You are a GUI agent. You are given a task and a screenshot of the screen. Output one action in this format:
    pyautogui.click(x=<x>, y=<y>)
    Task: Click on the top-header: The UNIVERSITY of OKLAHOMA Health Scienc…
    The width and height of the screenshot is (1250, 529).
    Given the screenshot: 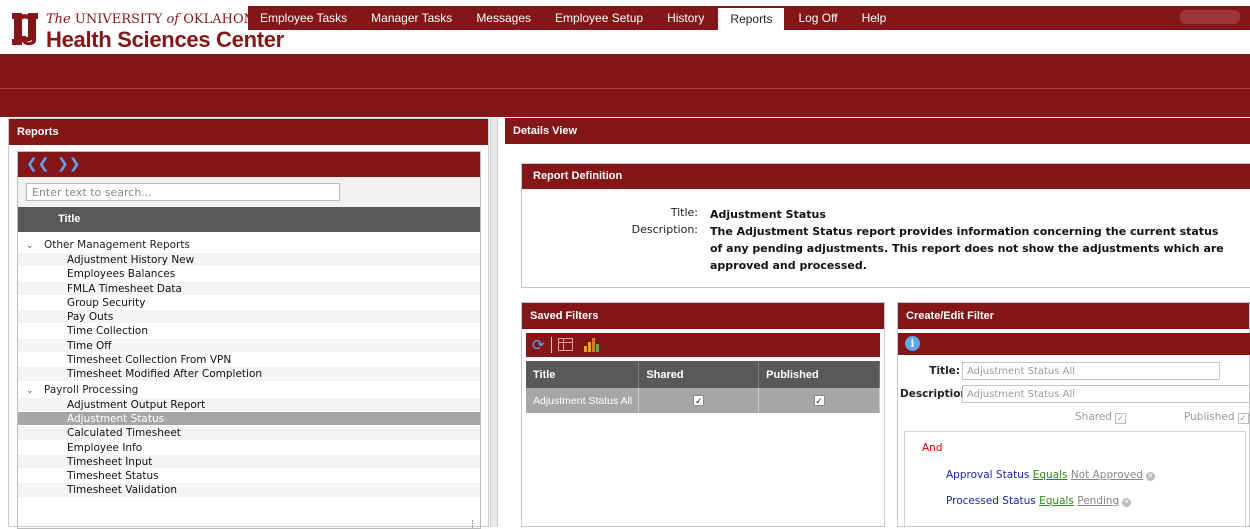 What is the action you would take?
    pyautogui.click(x=625, y=27)
    